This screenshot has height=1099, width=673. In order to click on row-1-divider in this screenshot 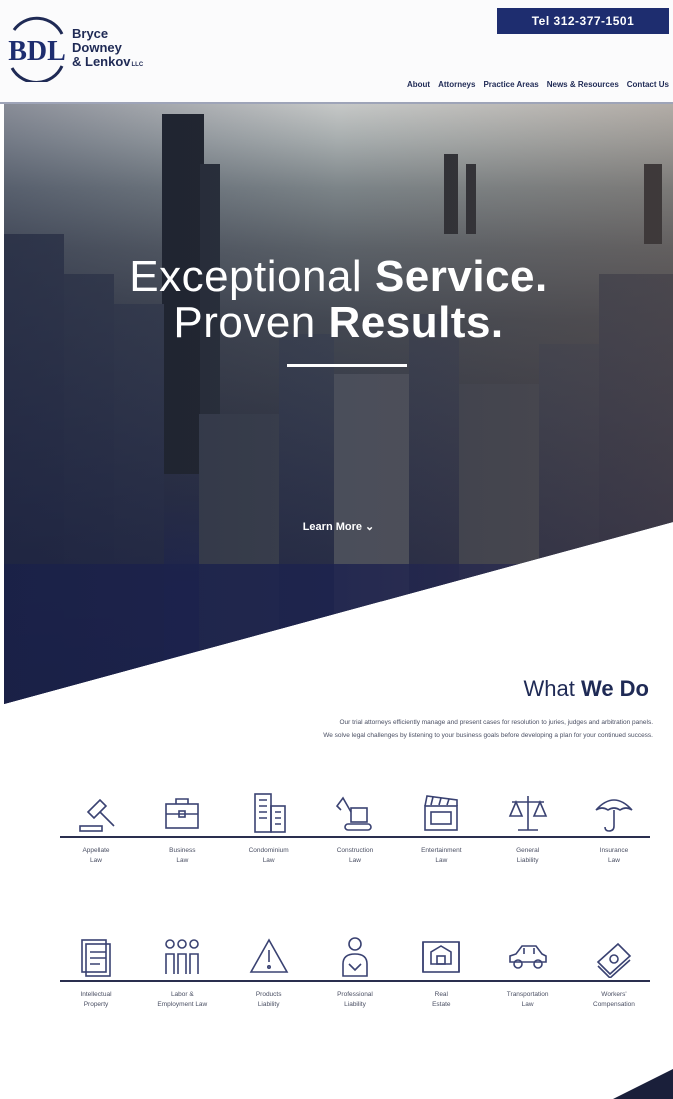, I will do `click(355, 837)`.